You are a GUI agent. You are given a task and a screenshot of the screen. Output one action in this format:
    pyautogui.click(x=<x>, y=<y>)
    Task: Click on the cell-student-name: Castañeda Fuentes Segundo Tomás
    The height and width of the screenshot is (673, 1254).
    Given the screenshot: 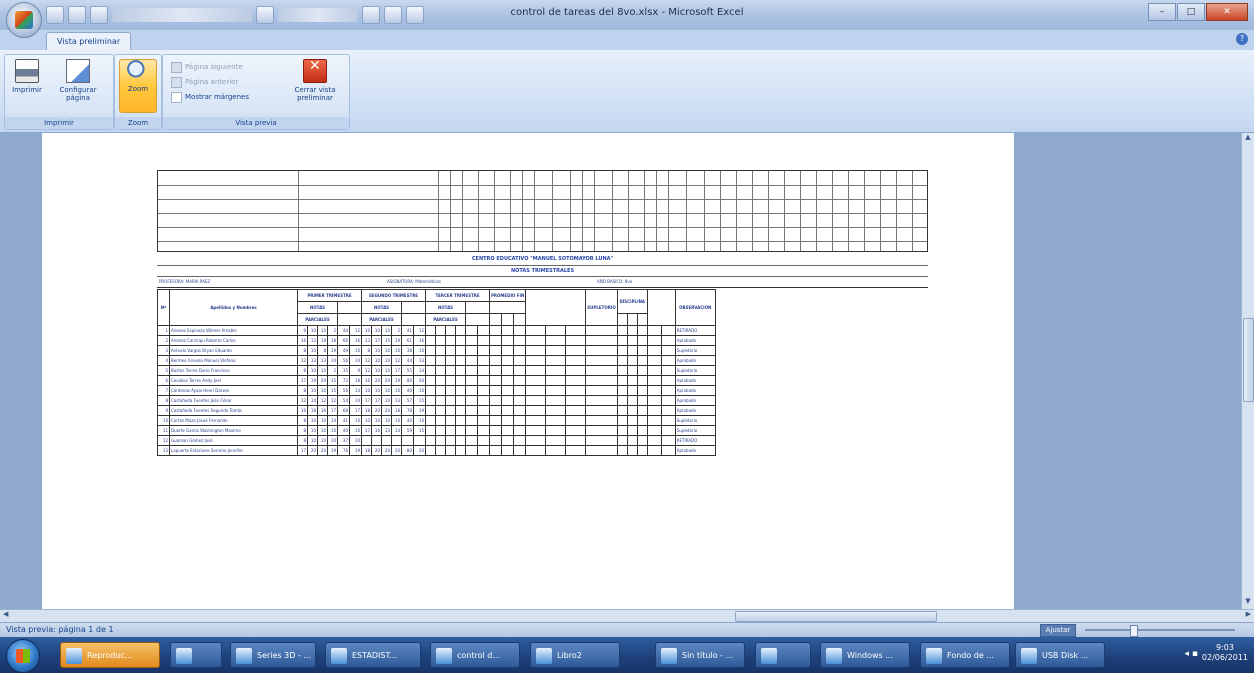 What is the action you would take?
    pyautogui.click(x=233, y=410)
    